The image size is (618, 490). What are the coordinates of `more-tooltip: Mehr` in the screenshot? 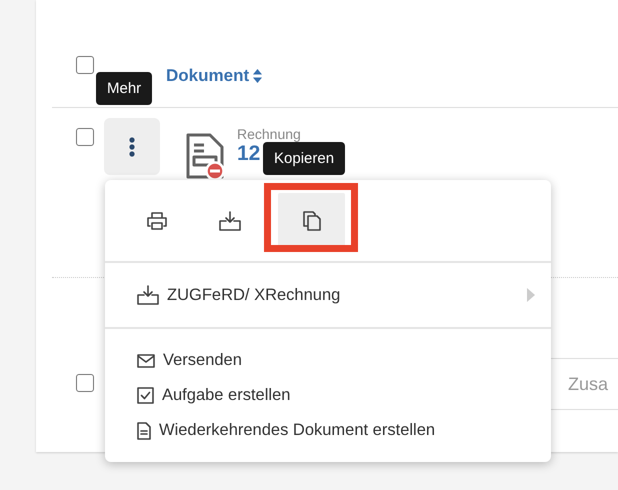 It's located at (124, 88).